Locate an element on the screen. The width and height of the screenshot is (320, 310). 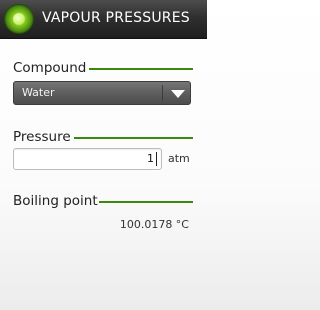
dropdown-divider is located at coordinates (162, 93).